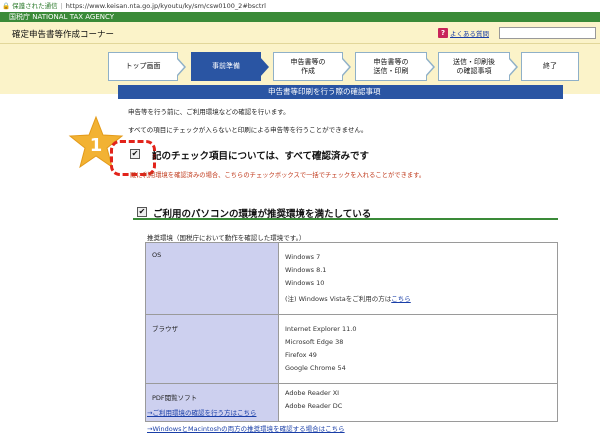 The width and height of the screenshot is (600, 435). I want to click on table-values: Adobe Reader XI Adobe Reader DC, so click(418, 402).